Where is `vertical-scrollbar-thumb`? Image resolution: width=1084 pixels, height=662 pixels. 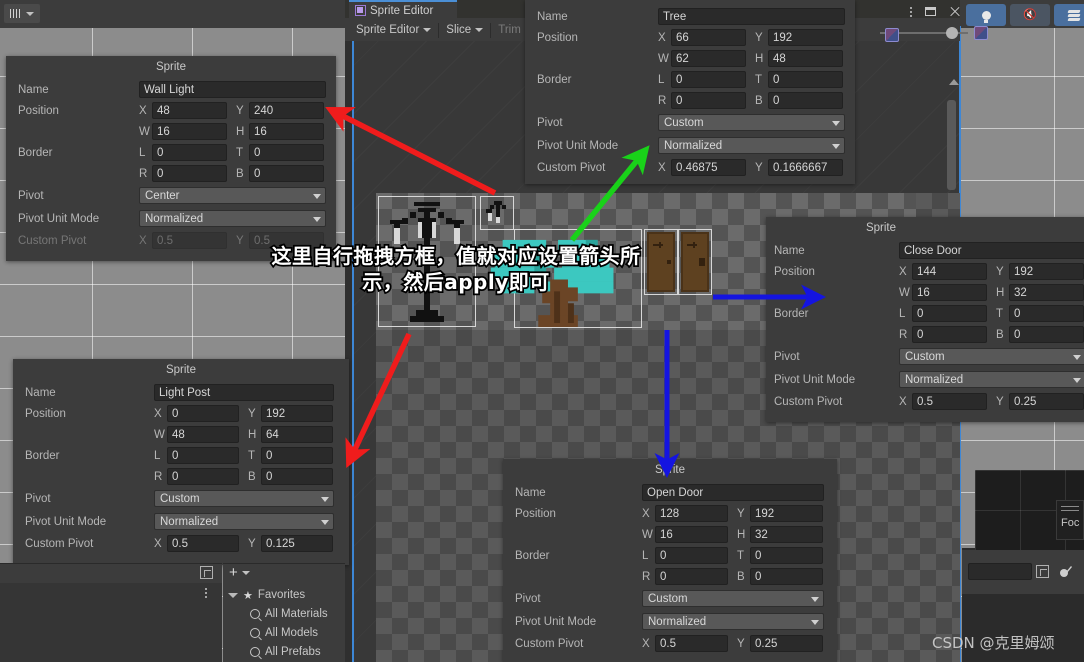 vertical-scrollbar-thumb is located at coordinates (951, 145).